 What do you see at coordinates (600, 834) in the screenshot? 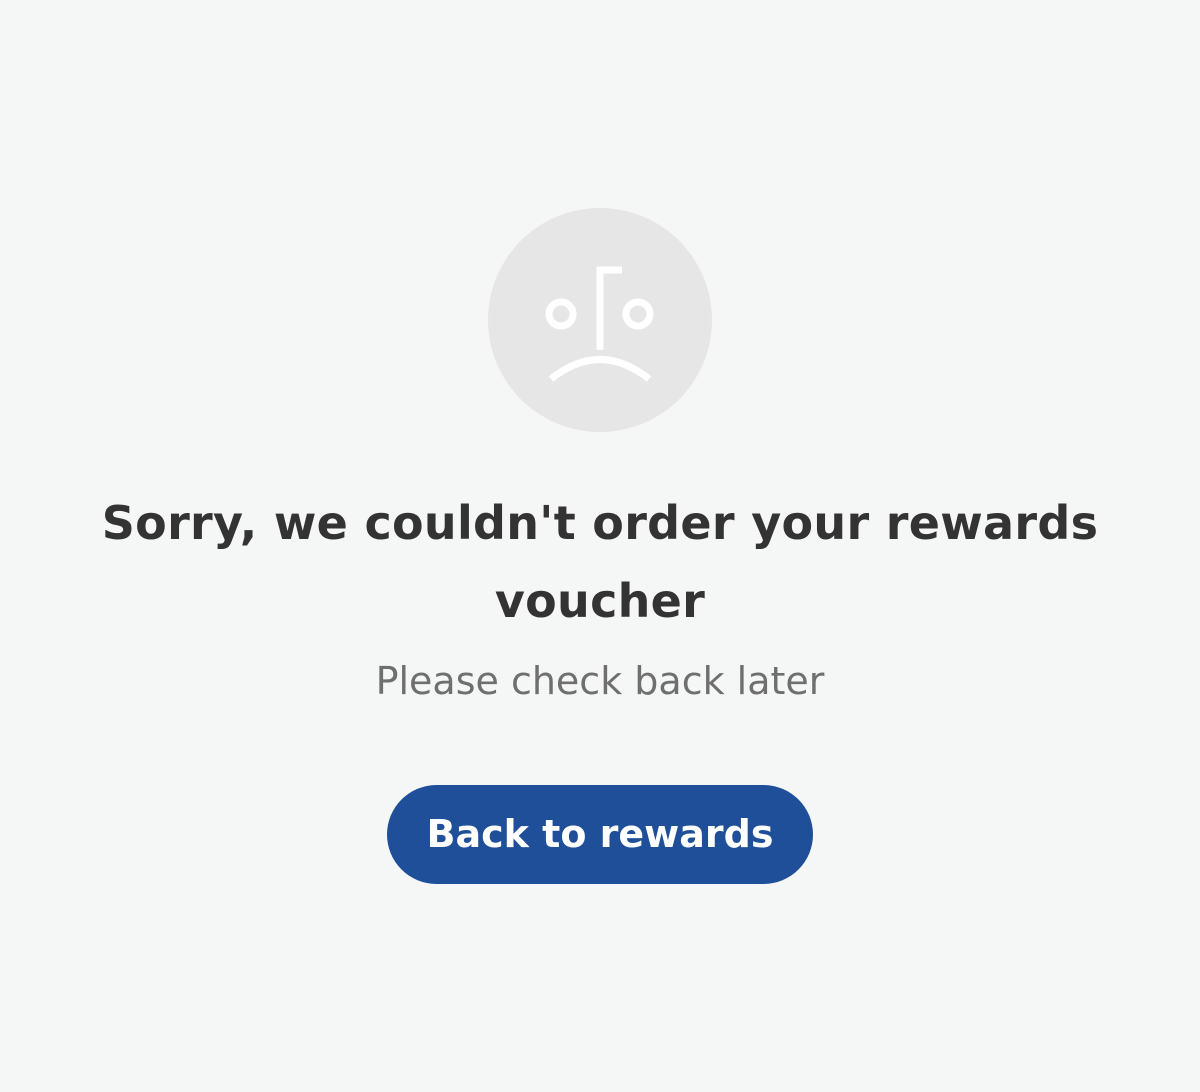
I see `back-to-rewards-button: Back to rewards` at bounding box center [600, 834].